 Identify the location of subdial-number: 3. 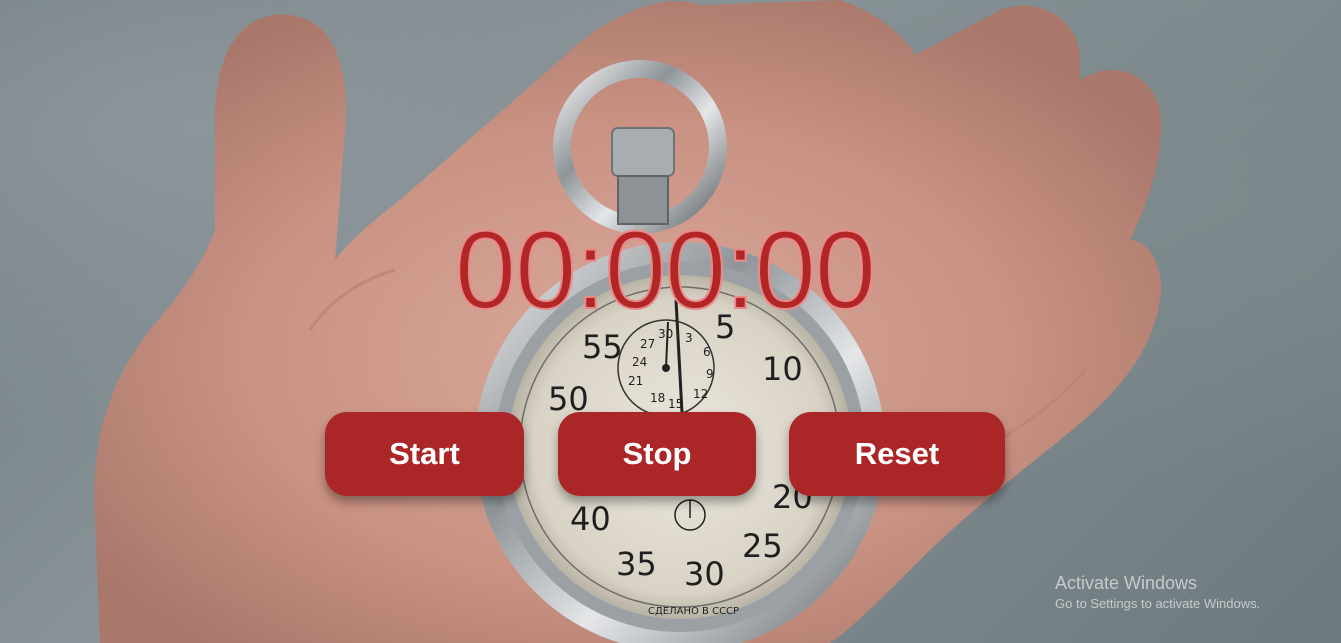
(689, 338).